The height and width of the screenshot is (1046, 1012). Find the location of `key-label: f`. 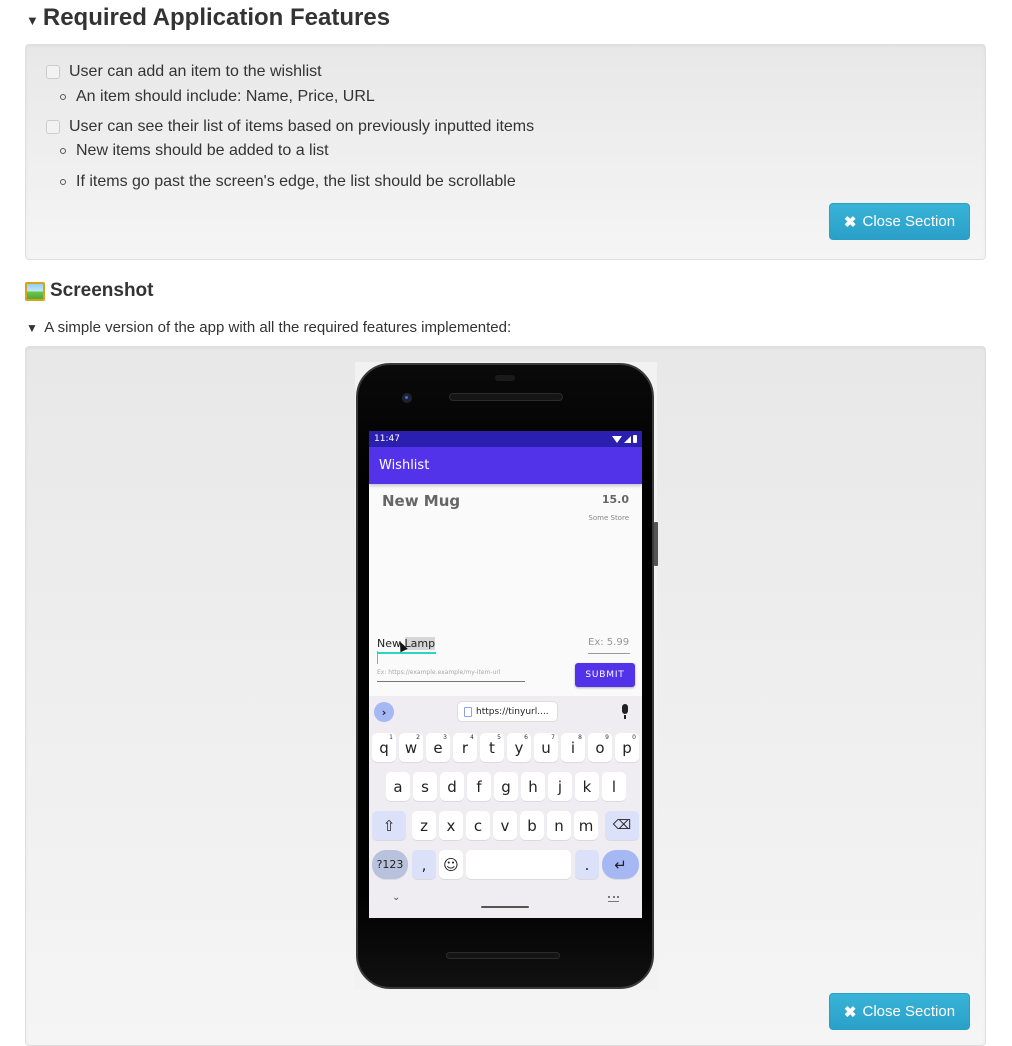

key-label: f is located at coordinates (479, 786).